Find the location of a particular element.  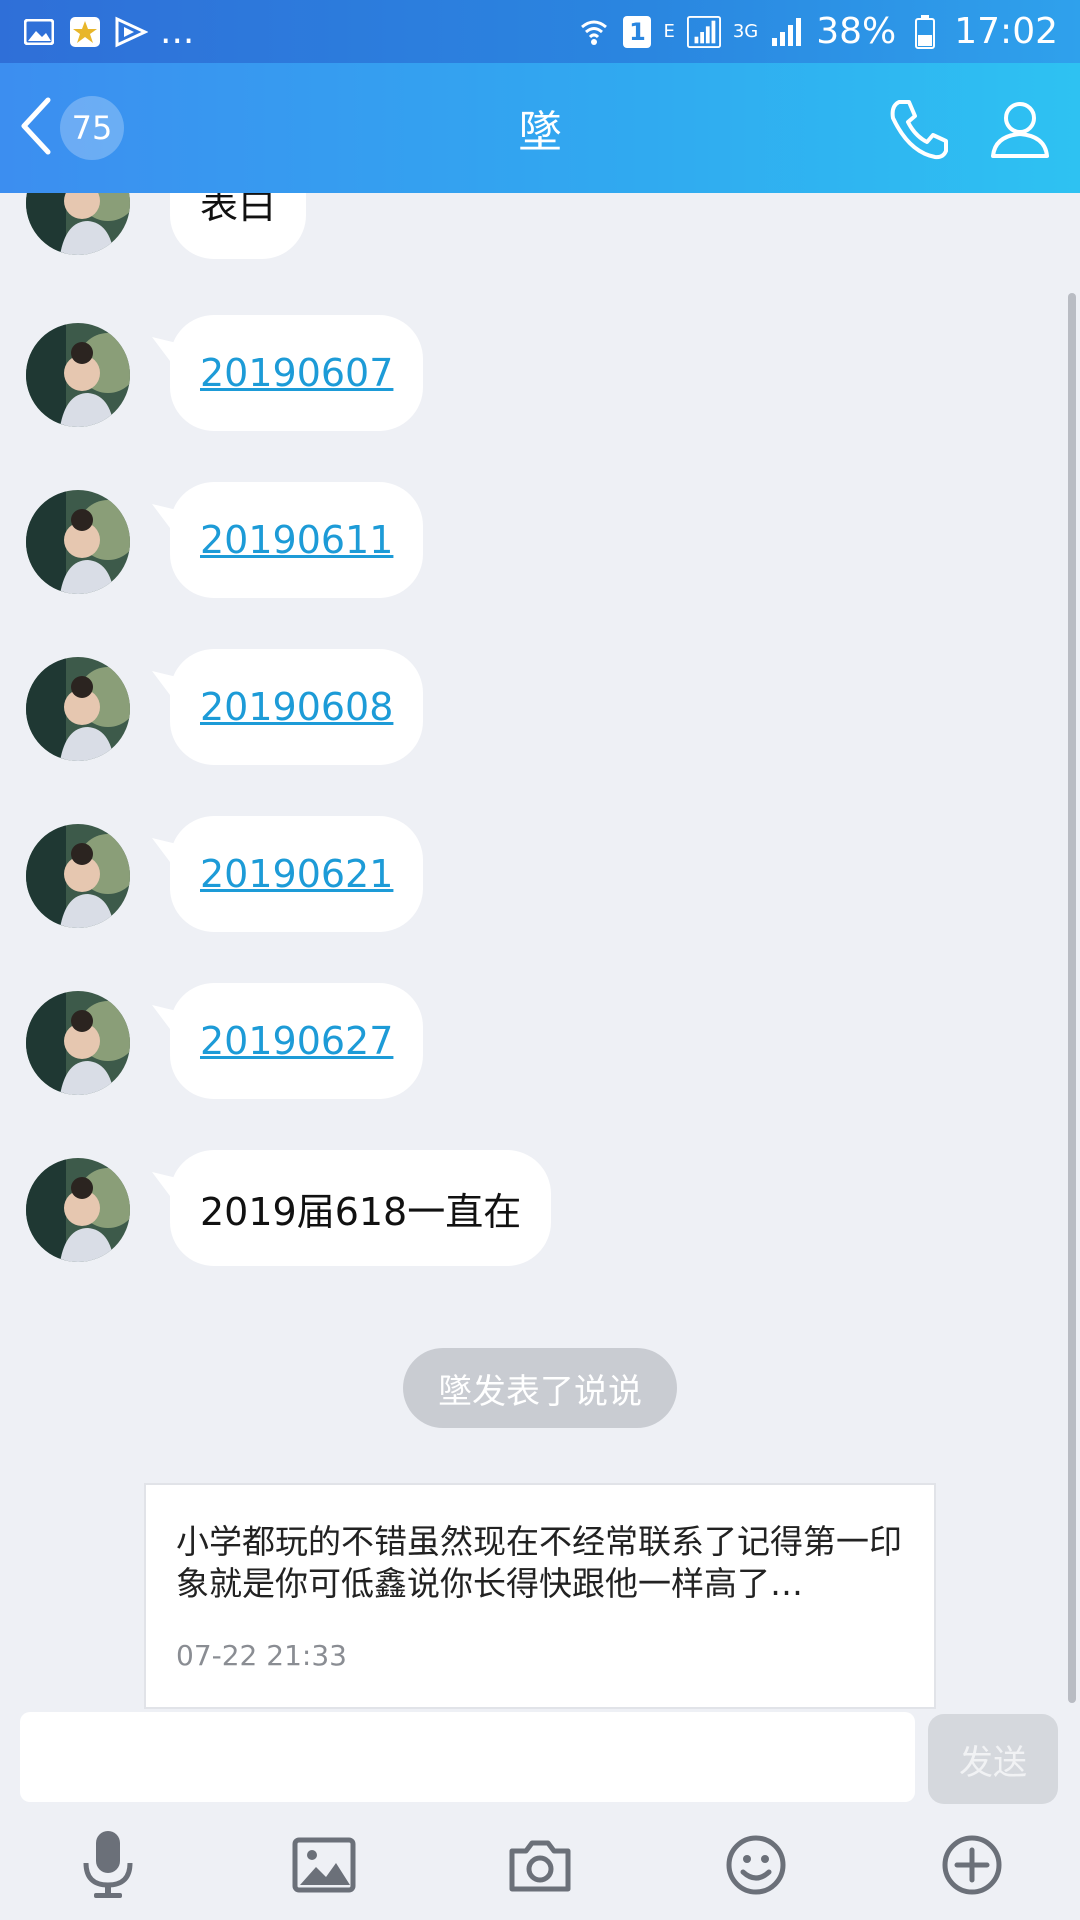

status-bar: ... 1 E 3G 38% 17:02 is located at coordinates (540, 31).